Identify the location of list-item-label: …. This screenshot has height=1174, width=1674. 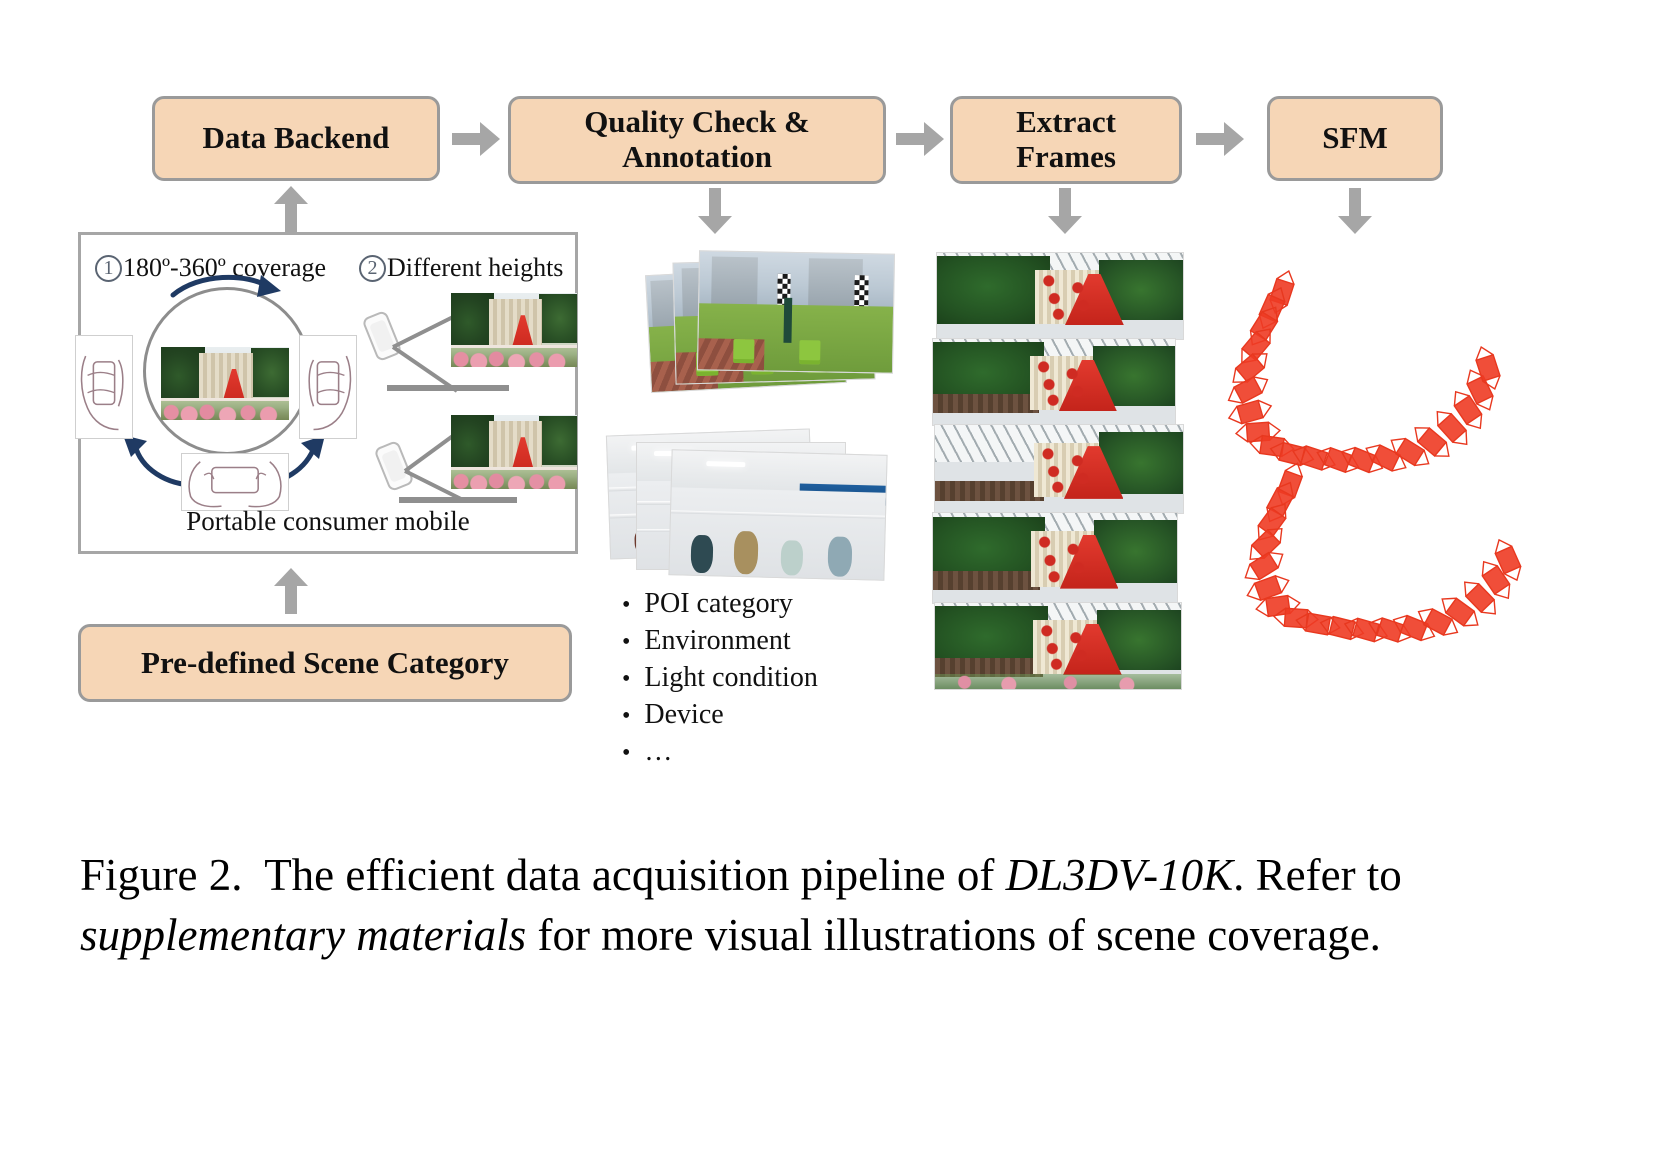
(658, 751).